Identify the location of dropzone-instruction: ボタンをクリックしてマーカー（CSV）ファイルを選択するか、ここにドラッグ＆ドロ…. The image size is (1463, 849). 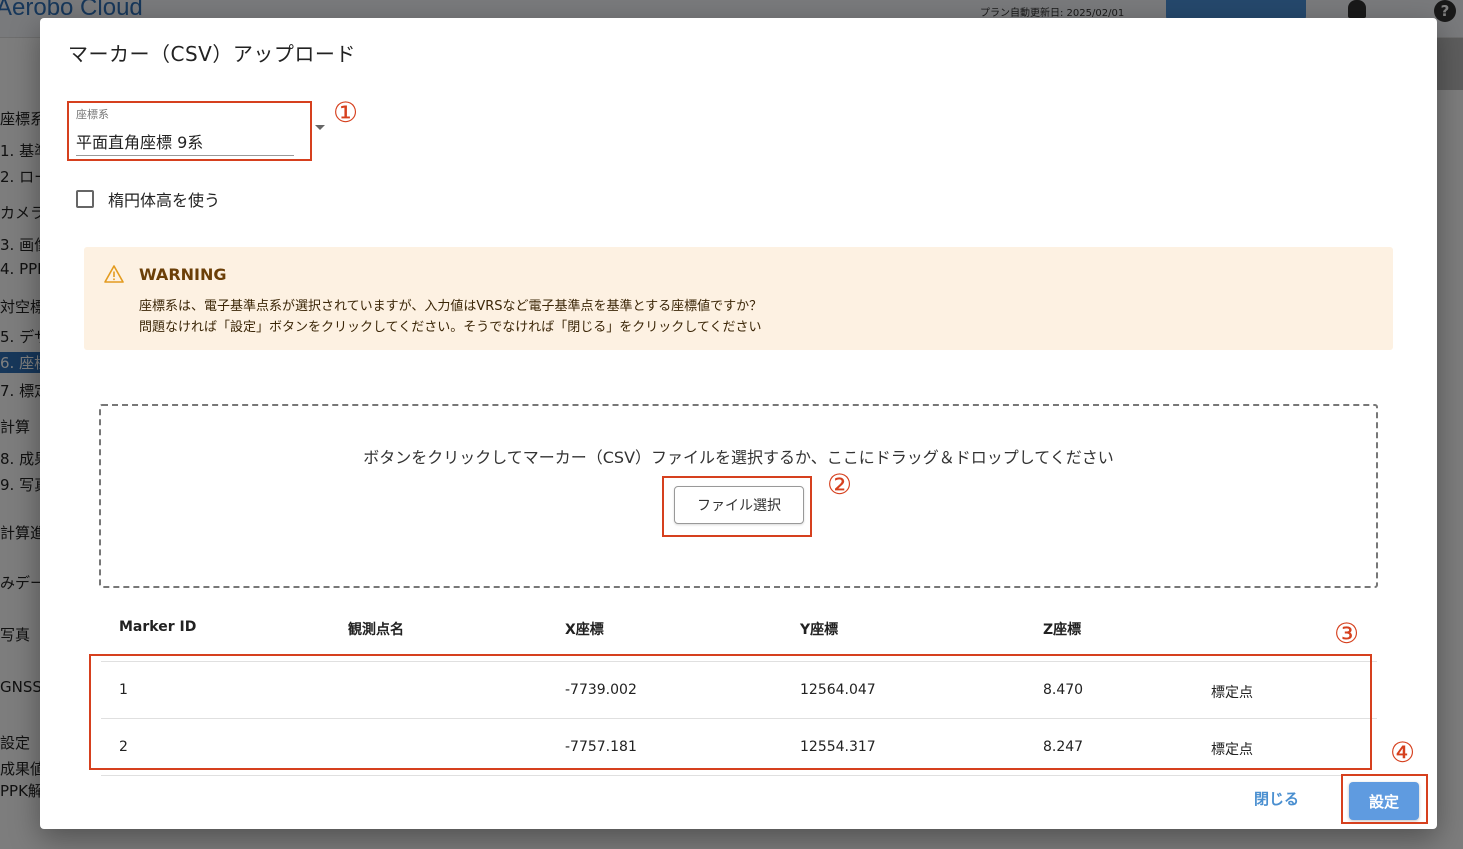
(738, 457).